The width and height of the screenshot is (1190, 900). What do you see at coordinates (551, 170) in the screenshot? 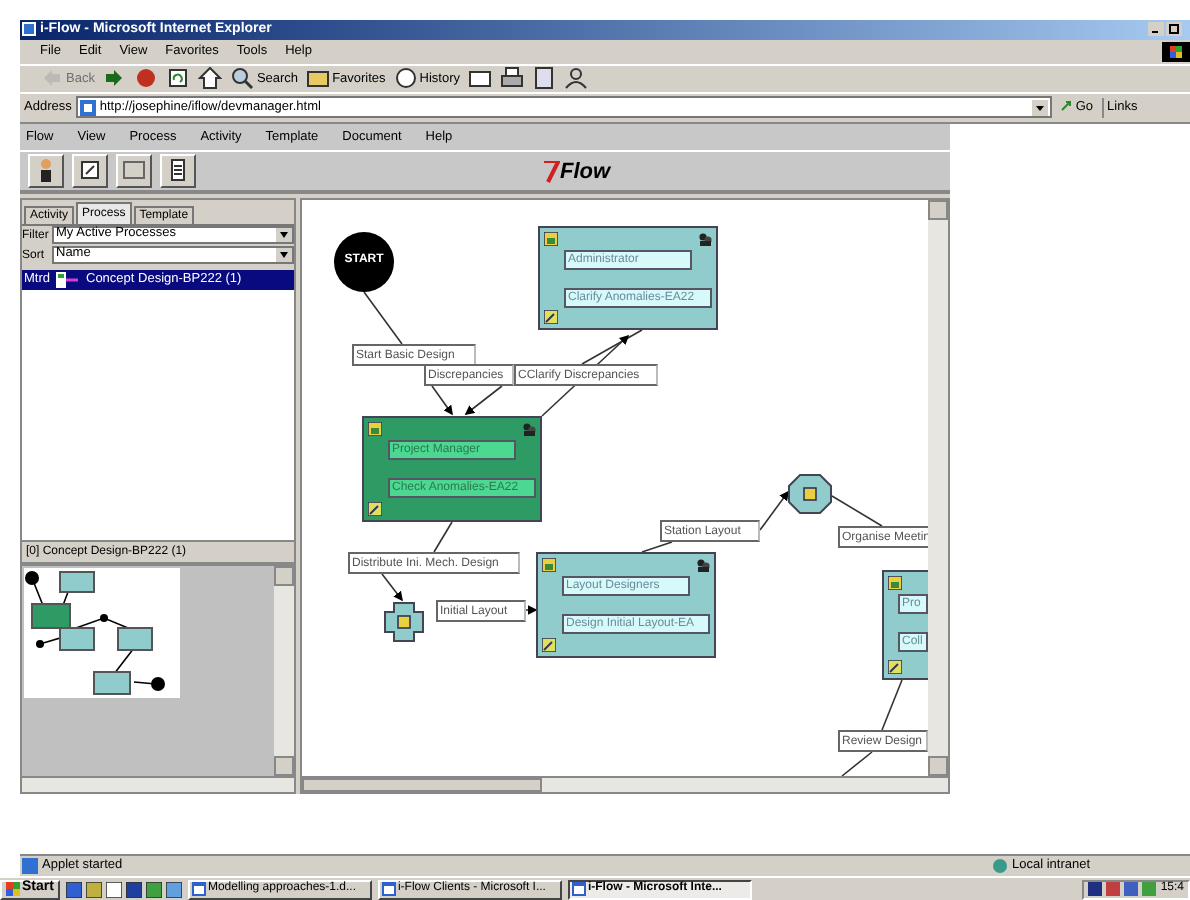
I see `swoosh-icon` at bounding box center [551, 170].